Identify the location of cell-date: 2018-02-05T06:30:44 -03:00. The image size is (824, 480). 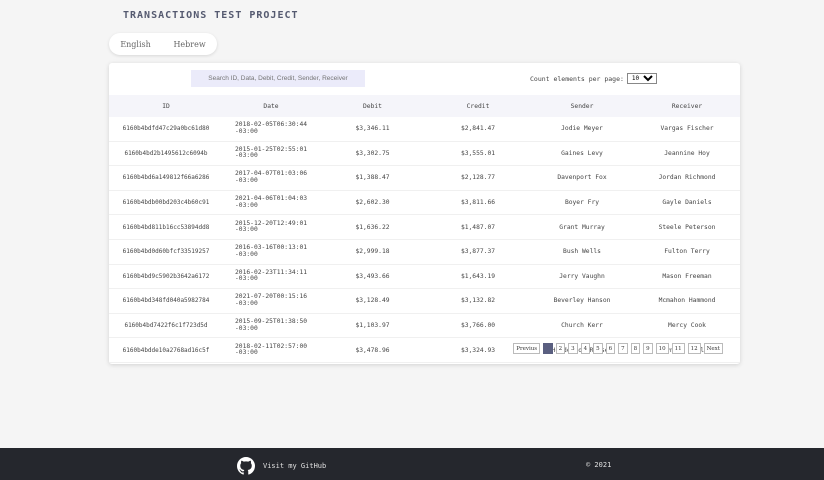
(271, 129).